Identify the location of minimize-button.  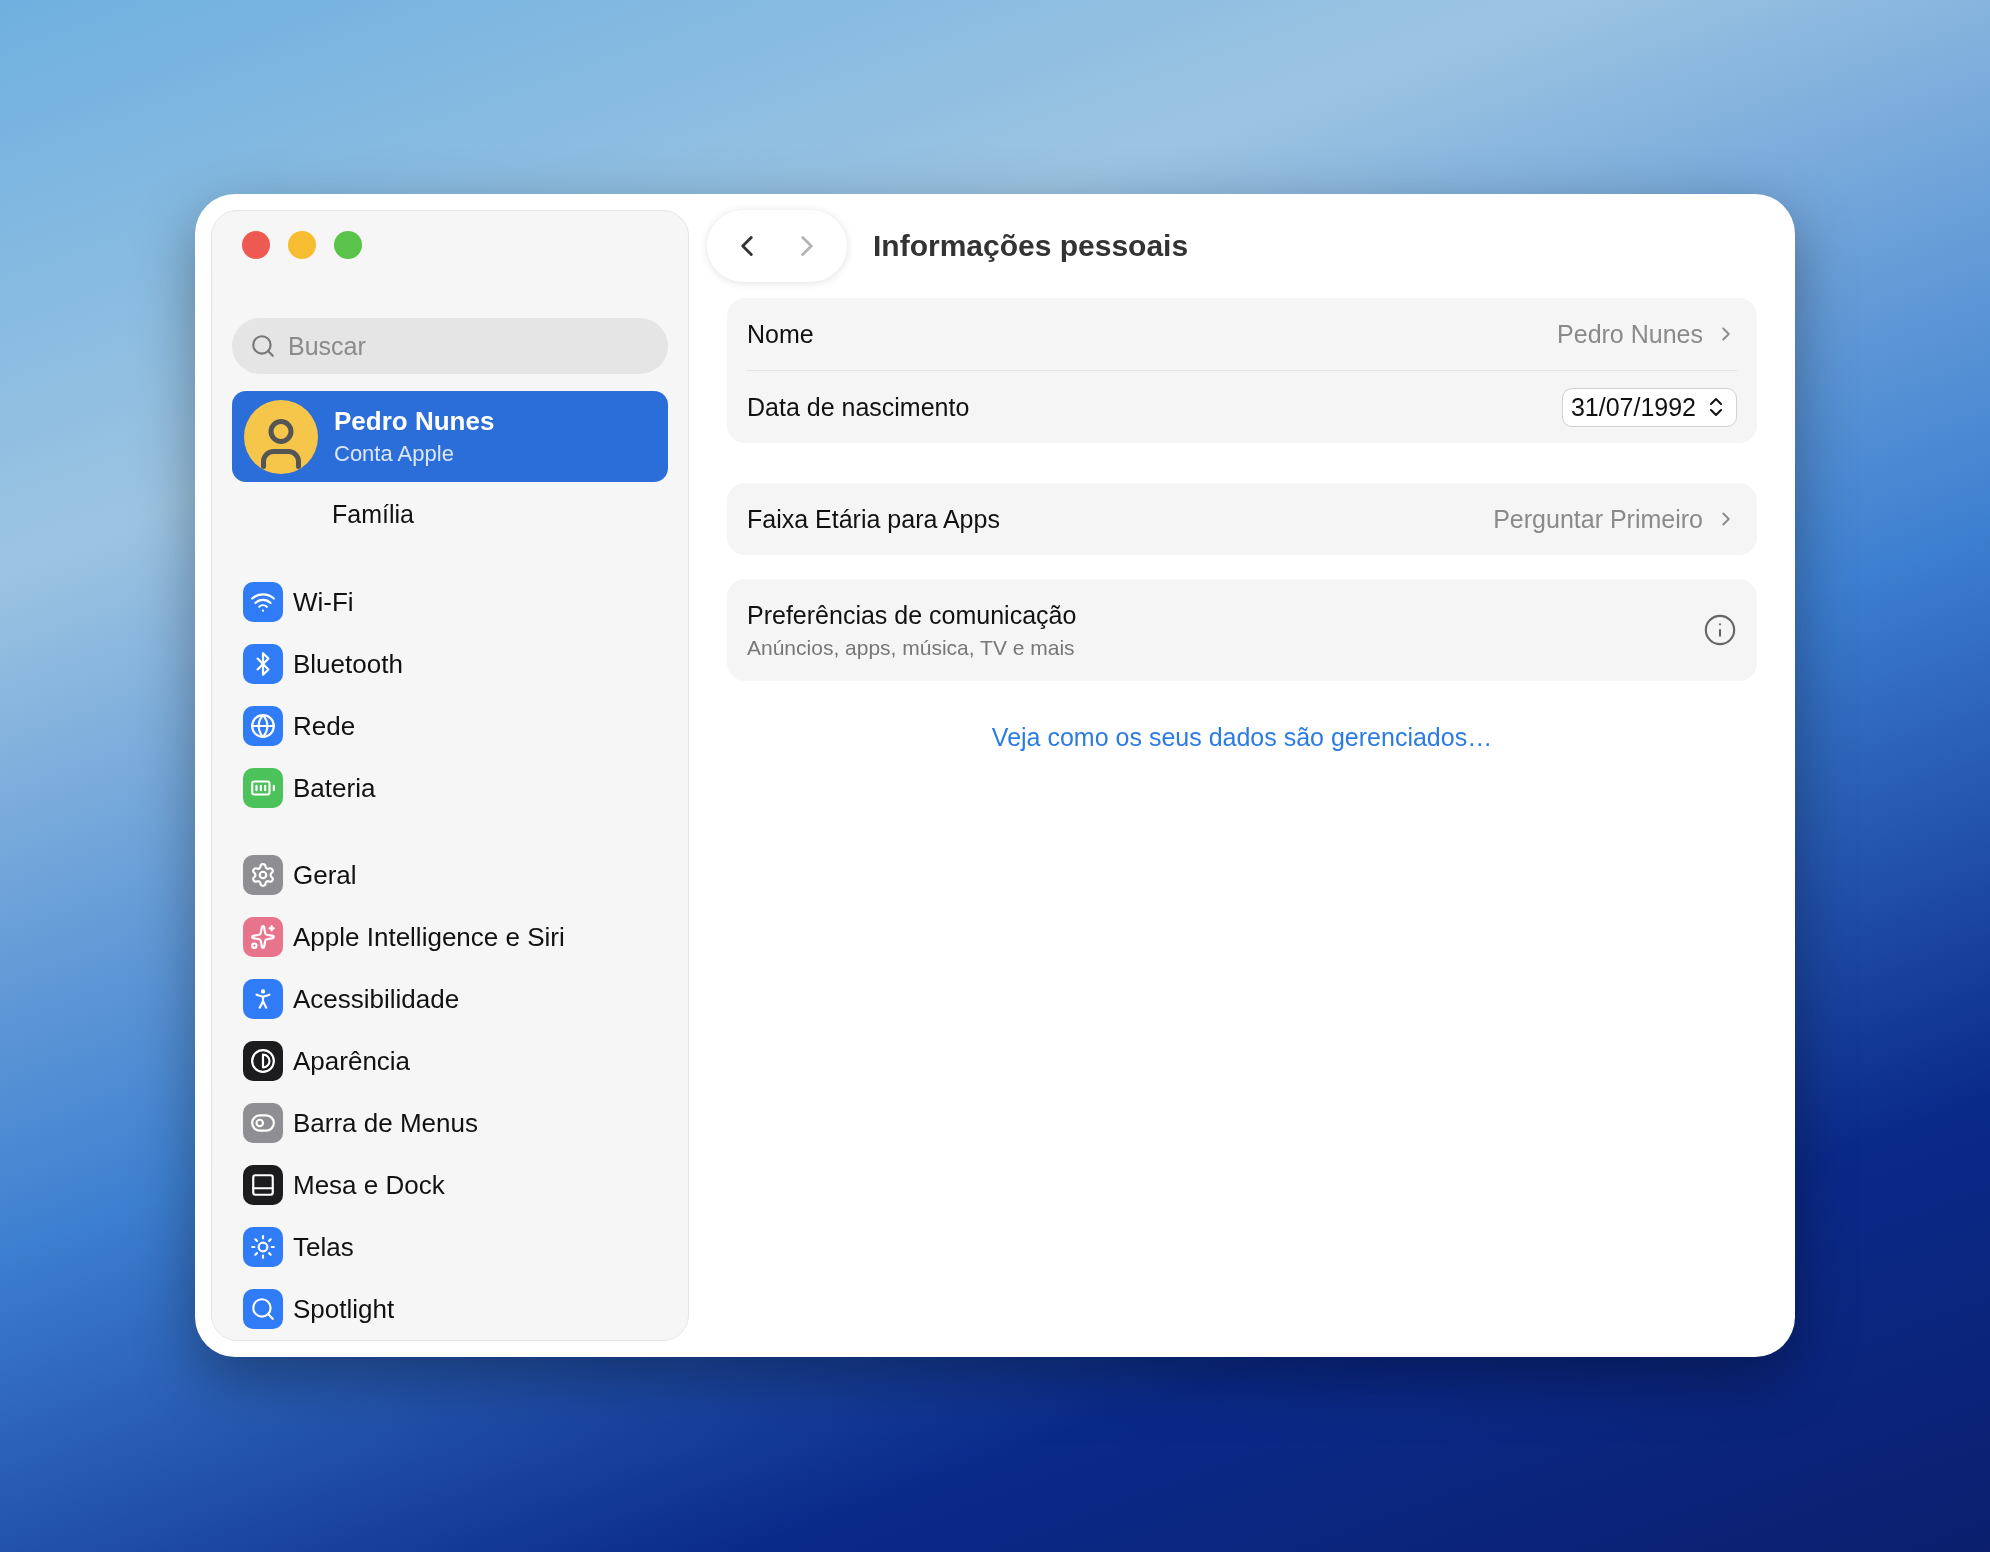
(302, 245).